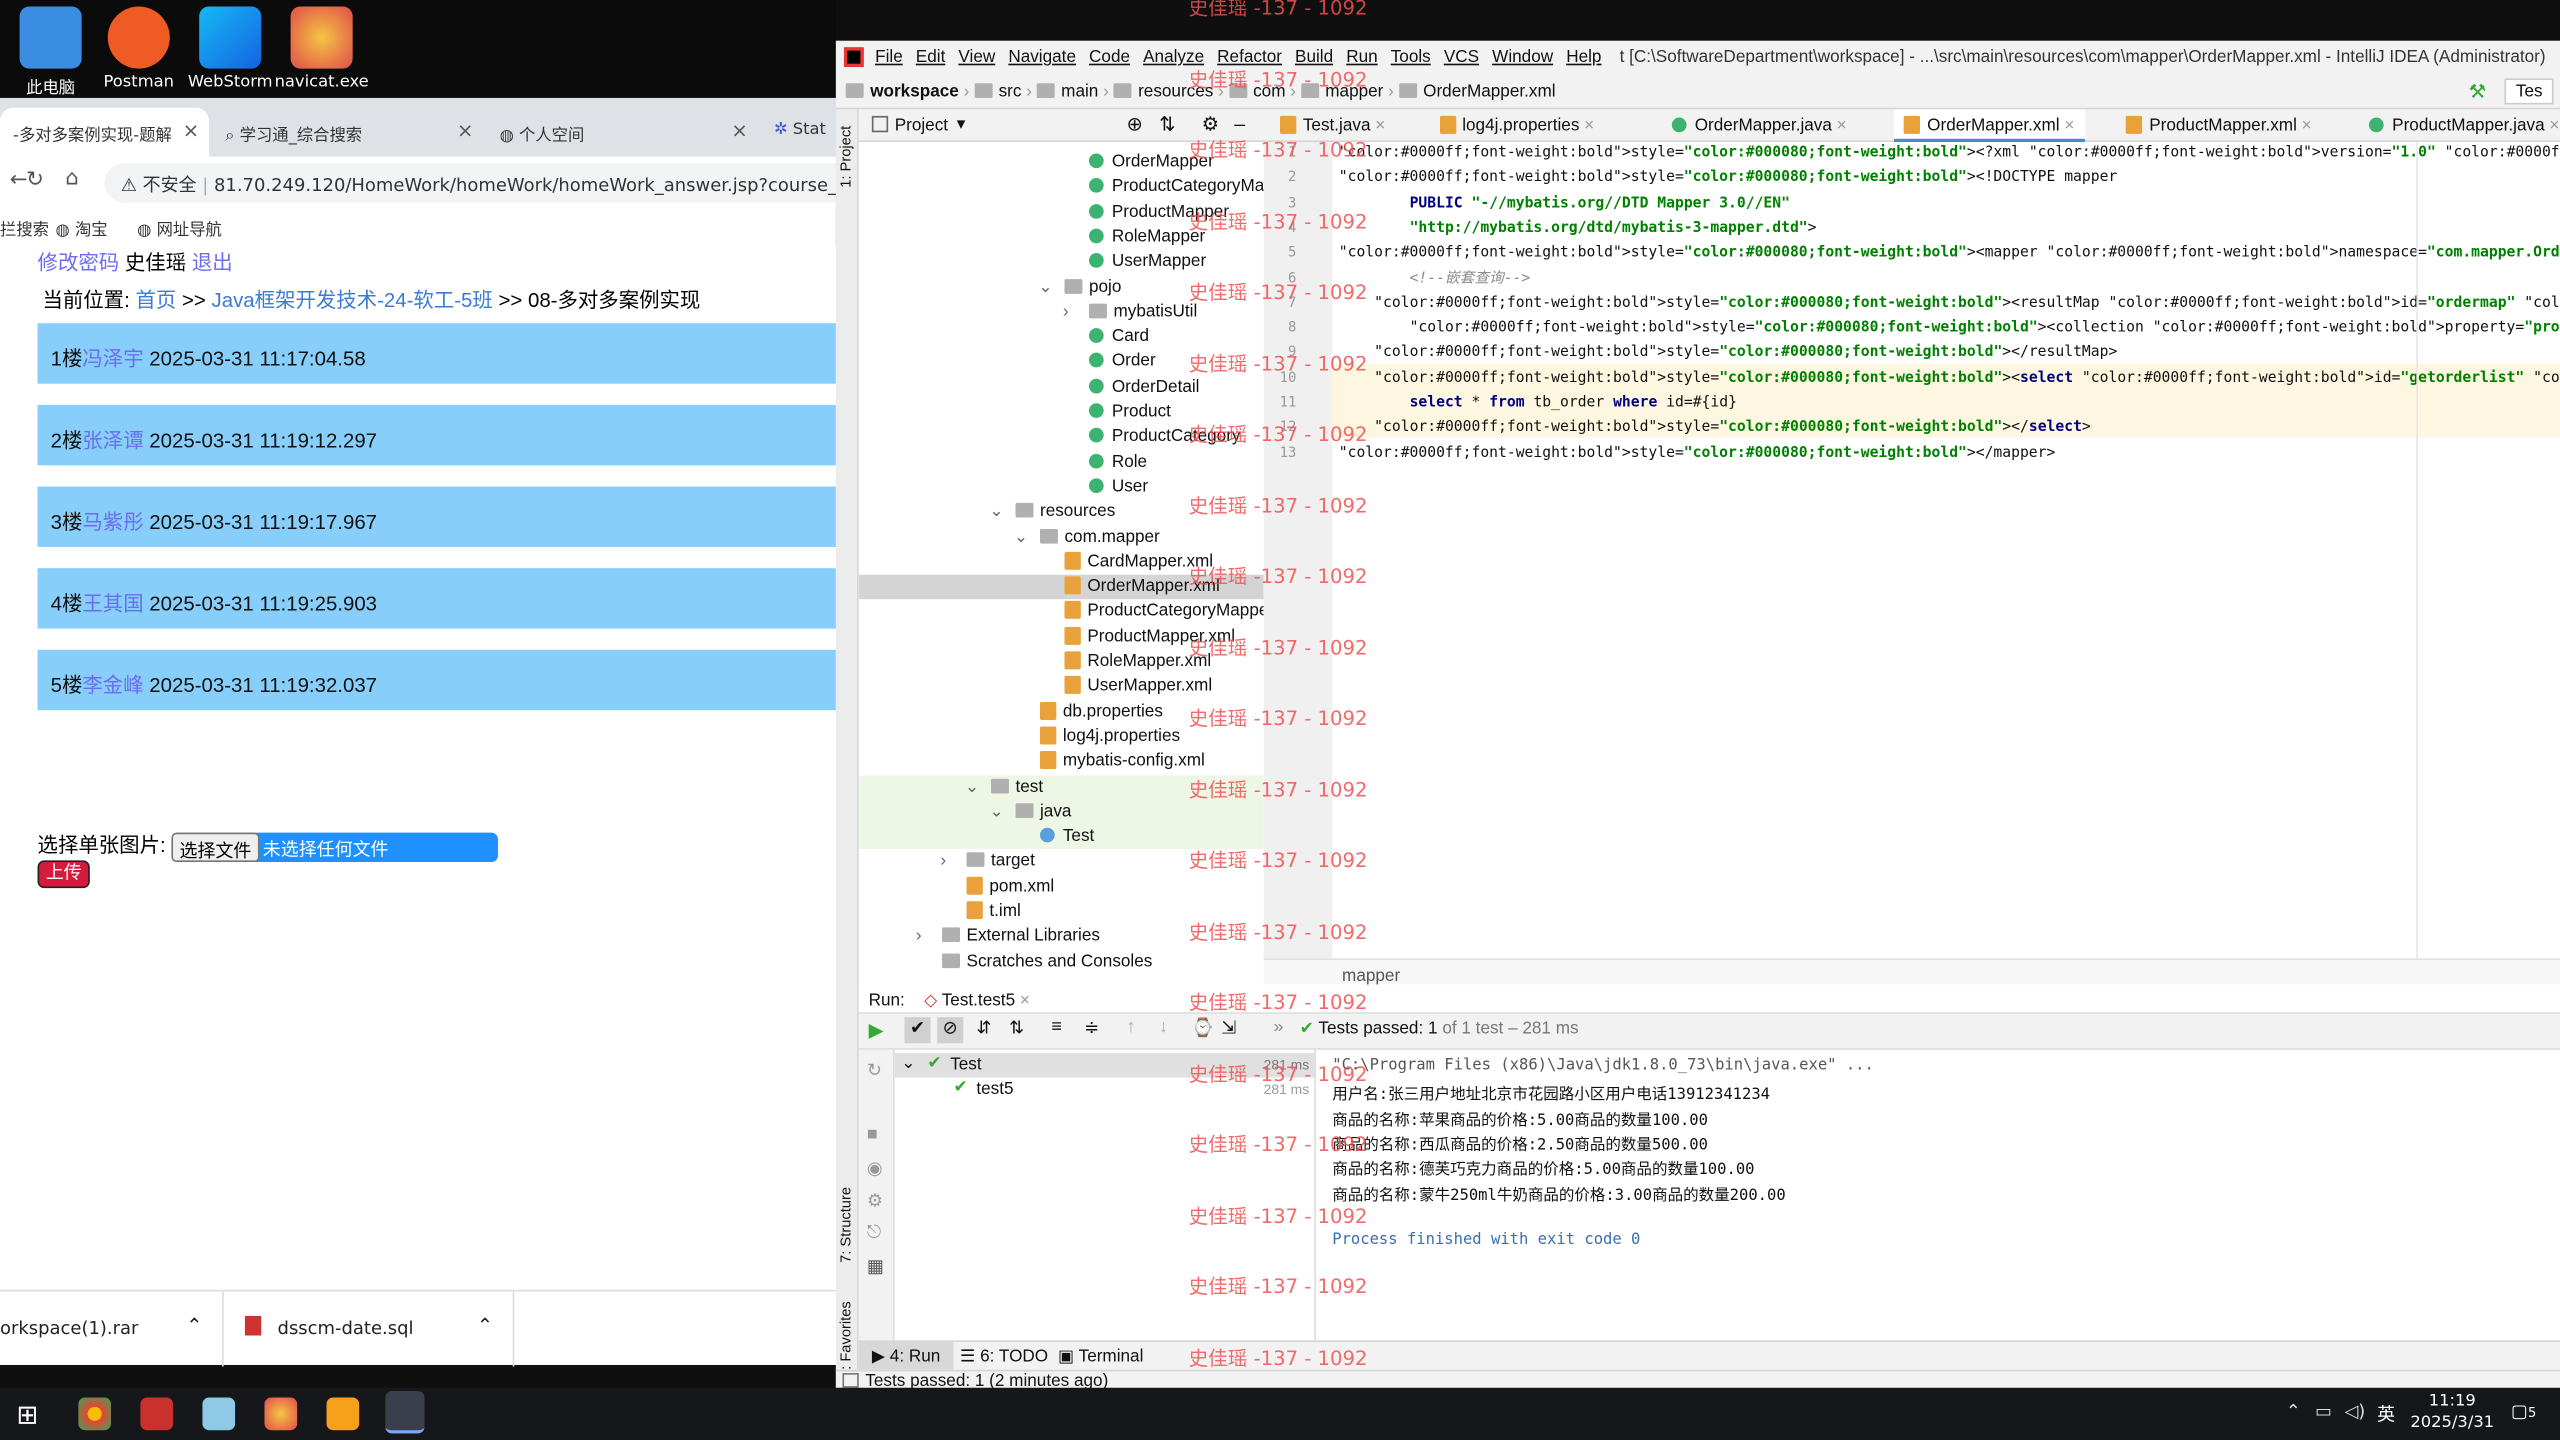 This screenshot has height=1440, width=2560. What do you see at coordinates (95, 1414) in the screenshot?
I see `chrome-taskbar-icon` at bounding box center [95, 1414].